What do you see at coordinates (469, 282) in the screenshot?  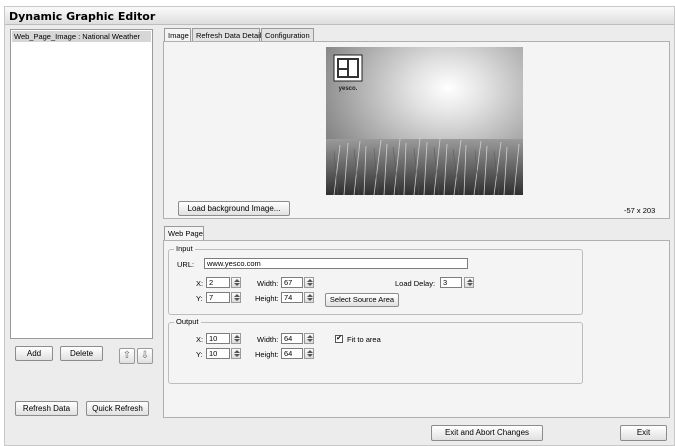 I see `load-delay-spinner` at bounding box center [469, 282].